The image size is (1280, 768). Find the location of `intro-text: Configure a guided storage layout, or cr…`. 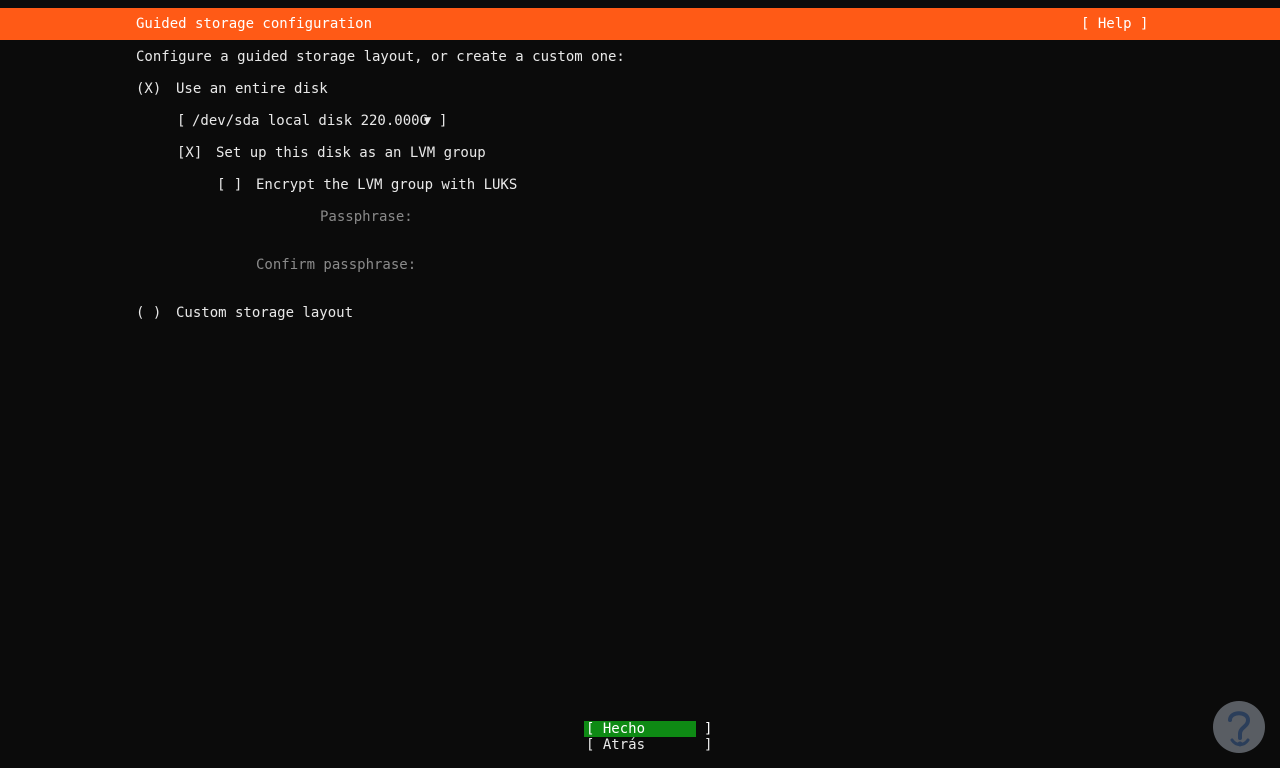

intro-text: Configure a guided storage layout, or cr… is located at coordinates (380, 57).